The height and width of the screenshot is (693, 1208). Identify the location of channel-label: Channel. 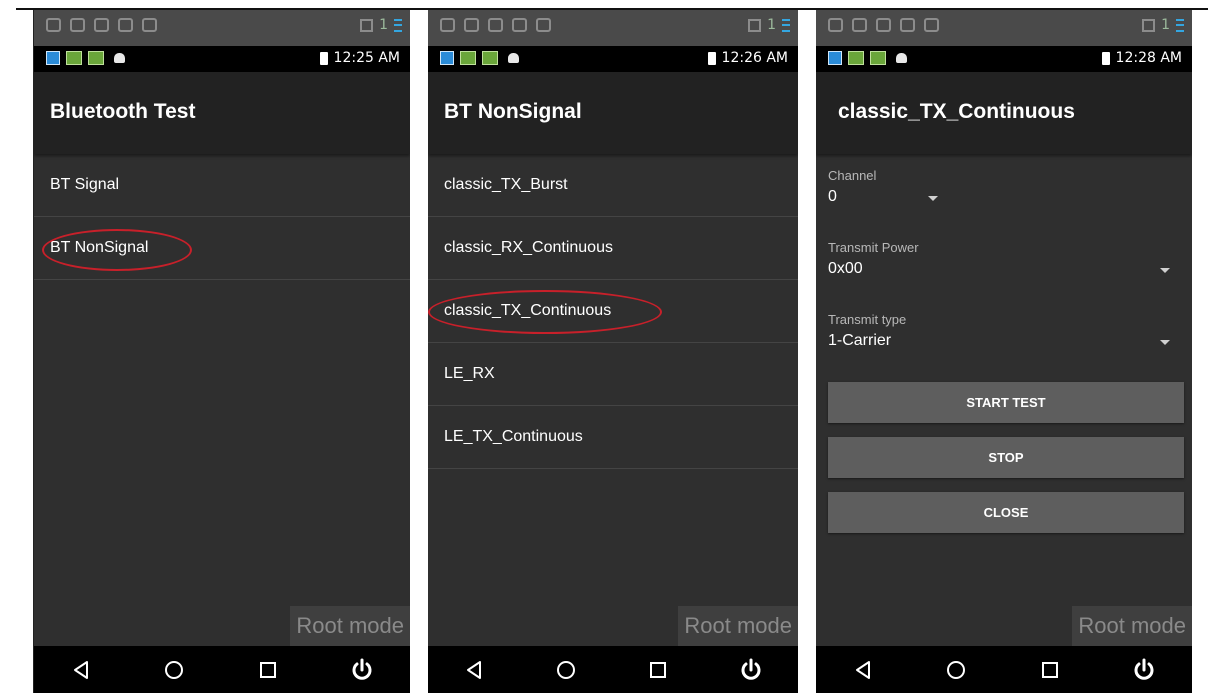
(852, 175).